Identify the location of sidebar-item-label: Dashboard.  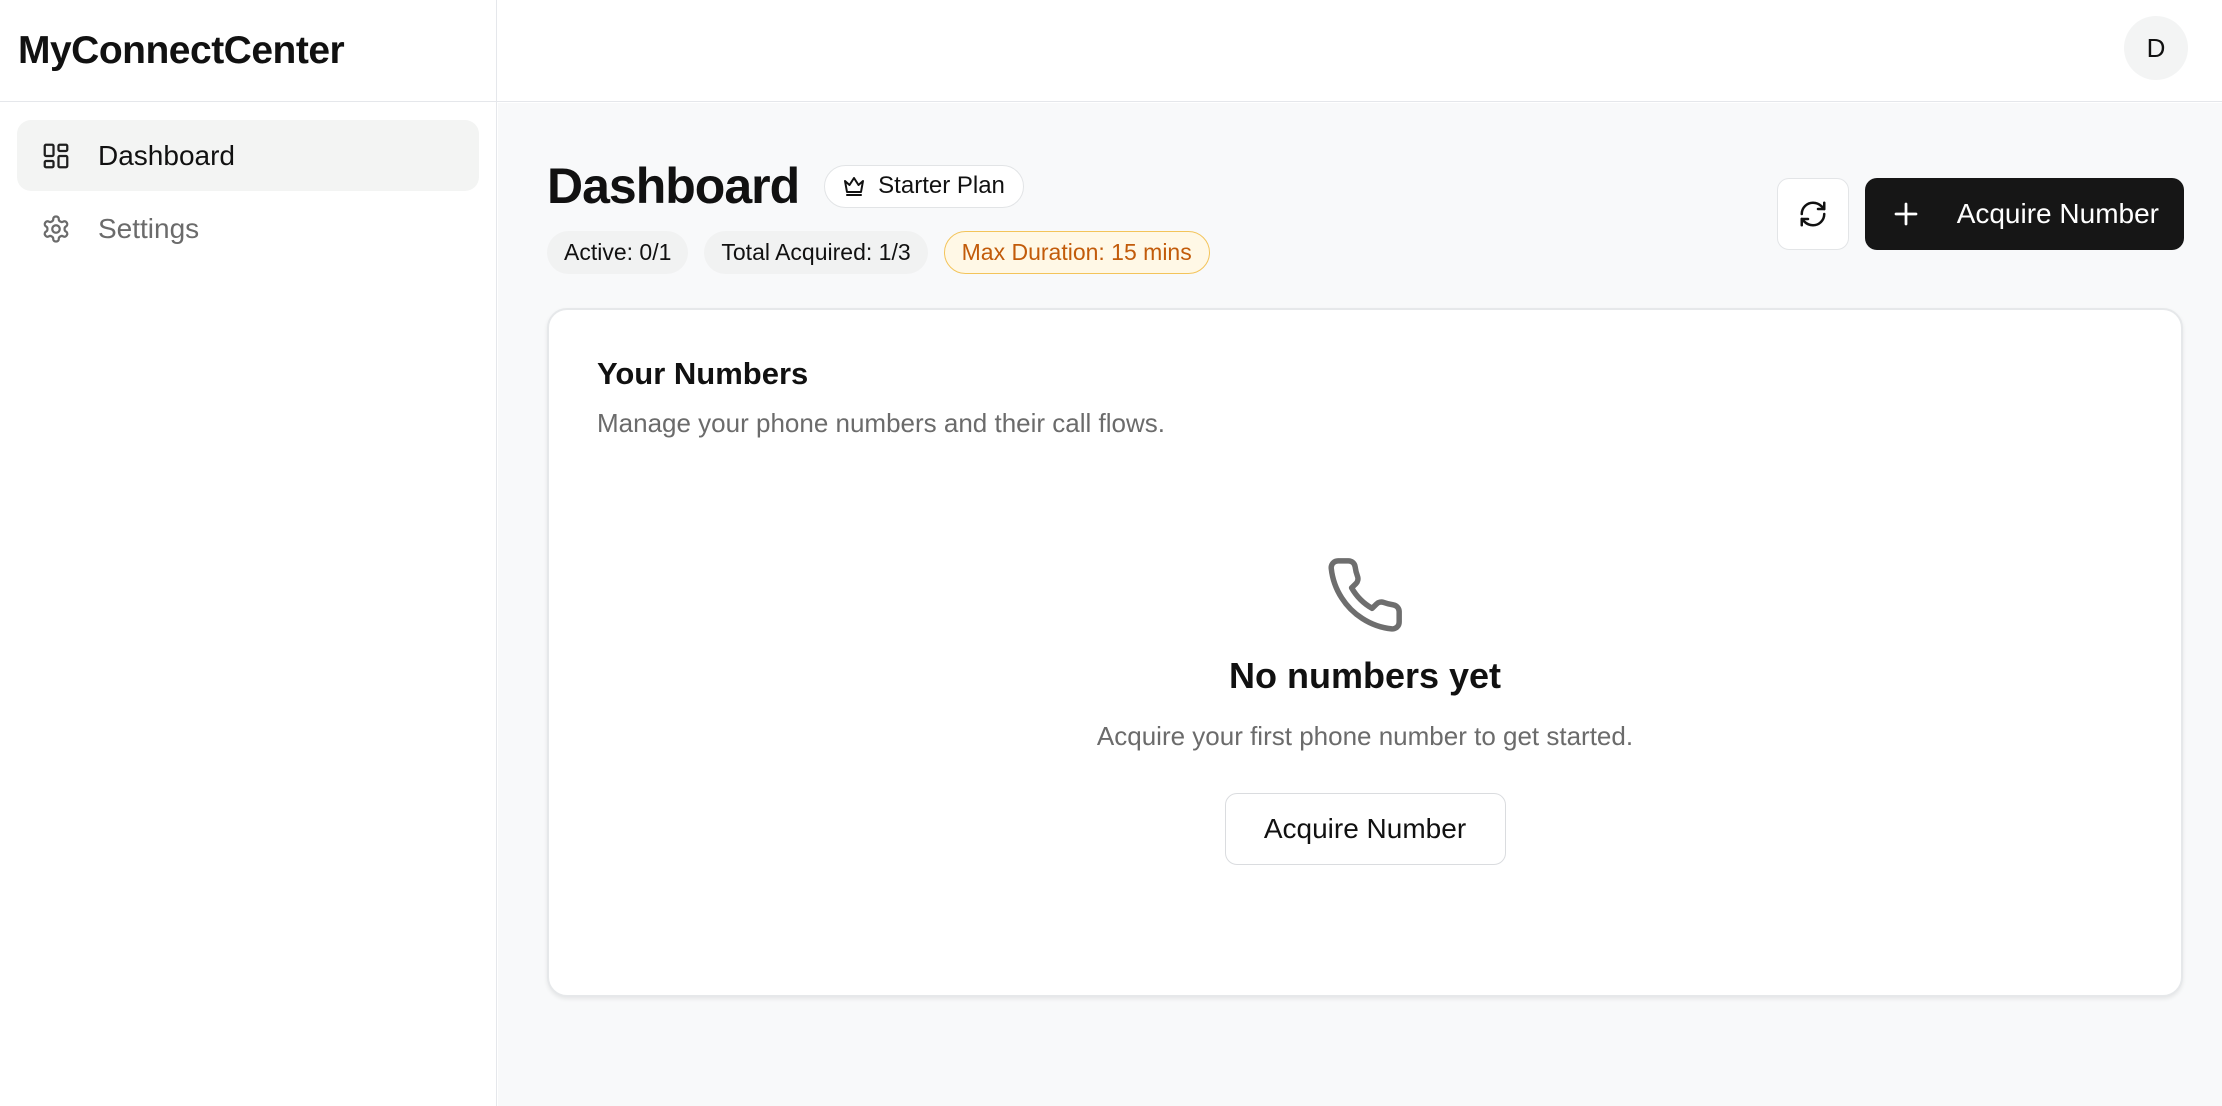
(166, 155).